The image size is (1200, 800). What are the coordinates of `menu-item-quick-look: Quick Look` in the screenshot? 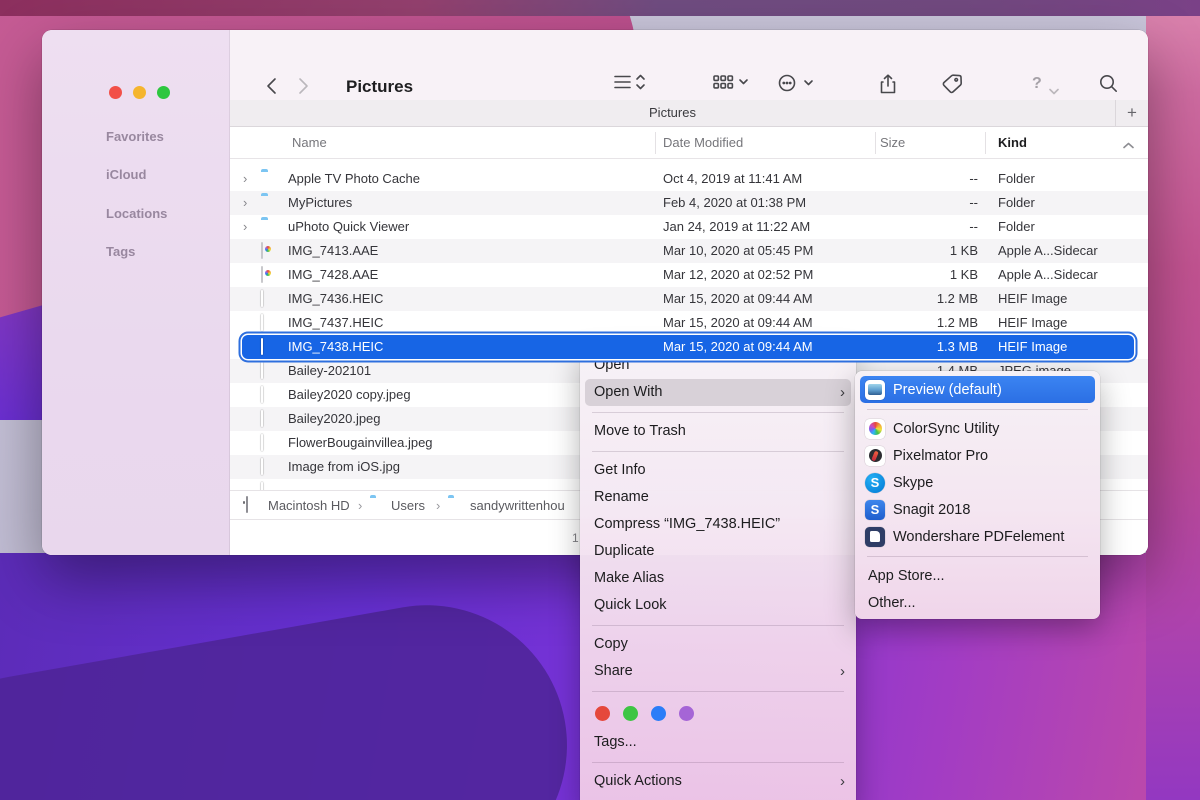 It's located at (718, 605).